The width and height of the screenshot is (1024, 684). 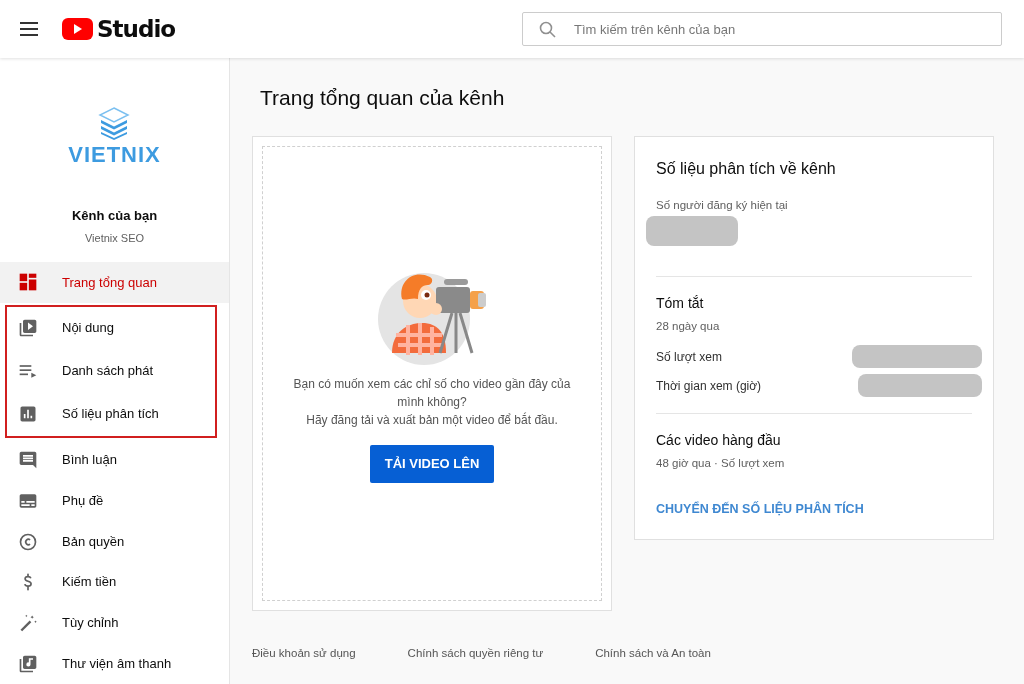 I want to click on footer-link: Chính sách quyền riêng tư, so click(x=475, y=653).